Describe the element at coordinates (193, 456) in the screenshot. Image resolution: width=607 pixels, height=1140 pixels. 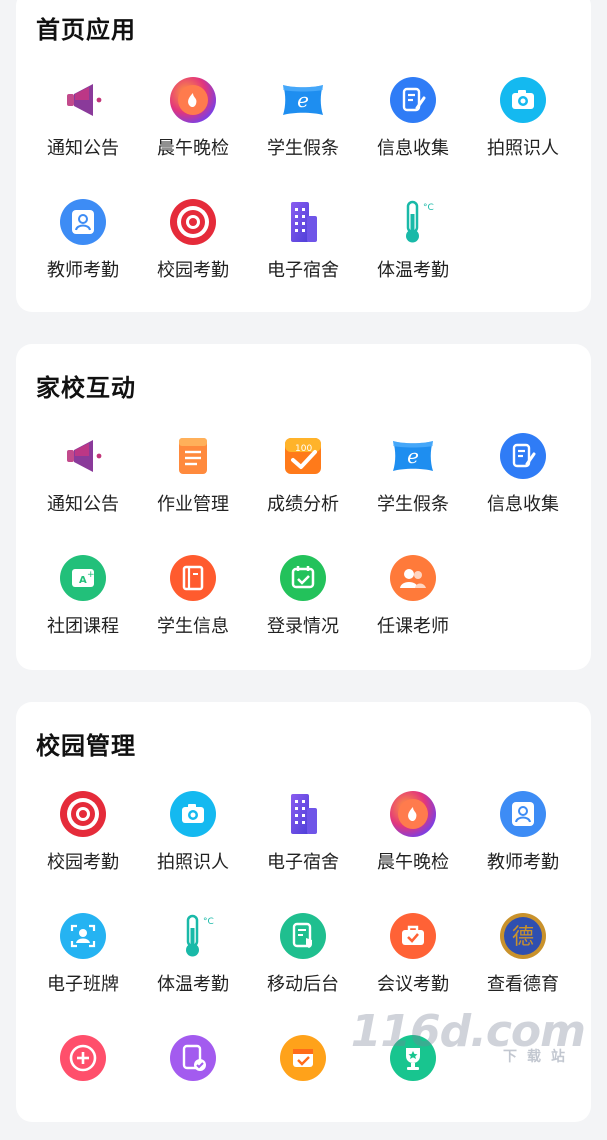
I see `notebook-icon` at that location.